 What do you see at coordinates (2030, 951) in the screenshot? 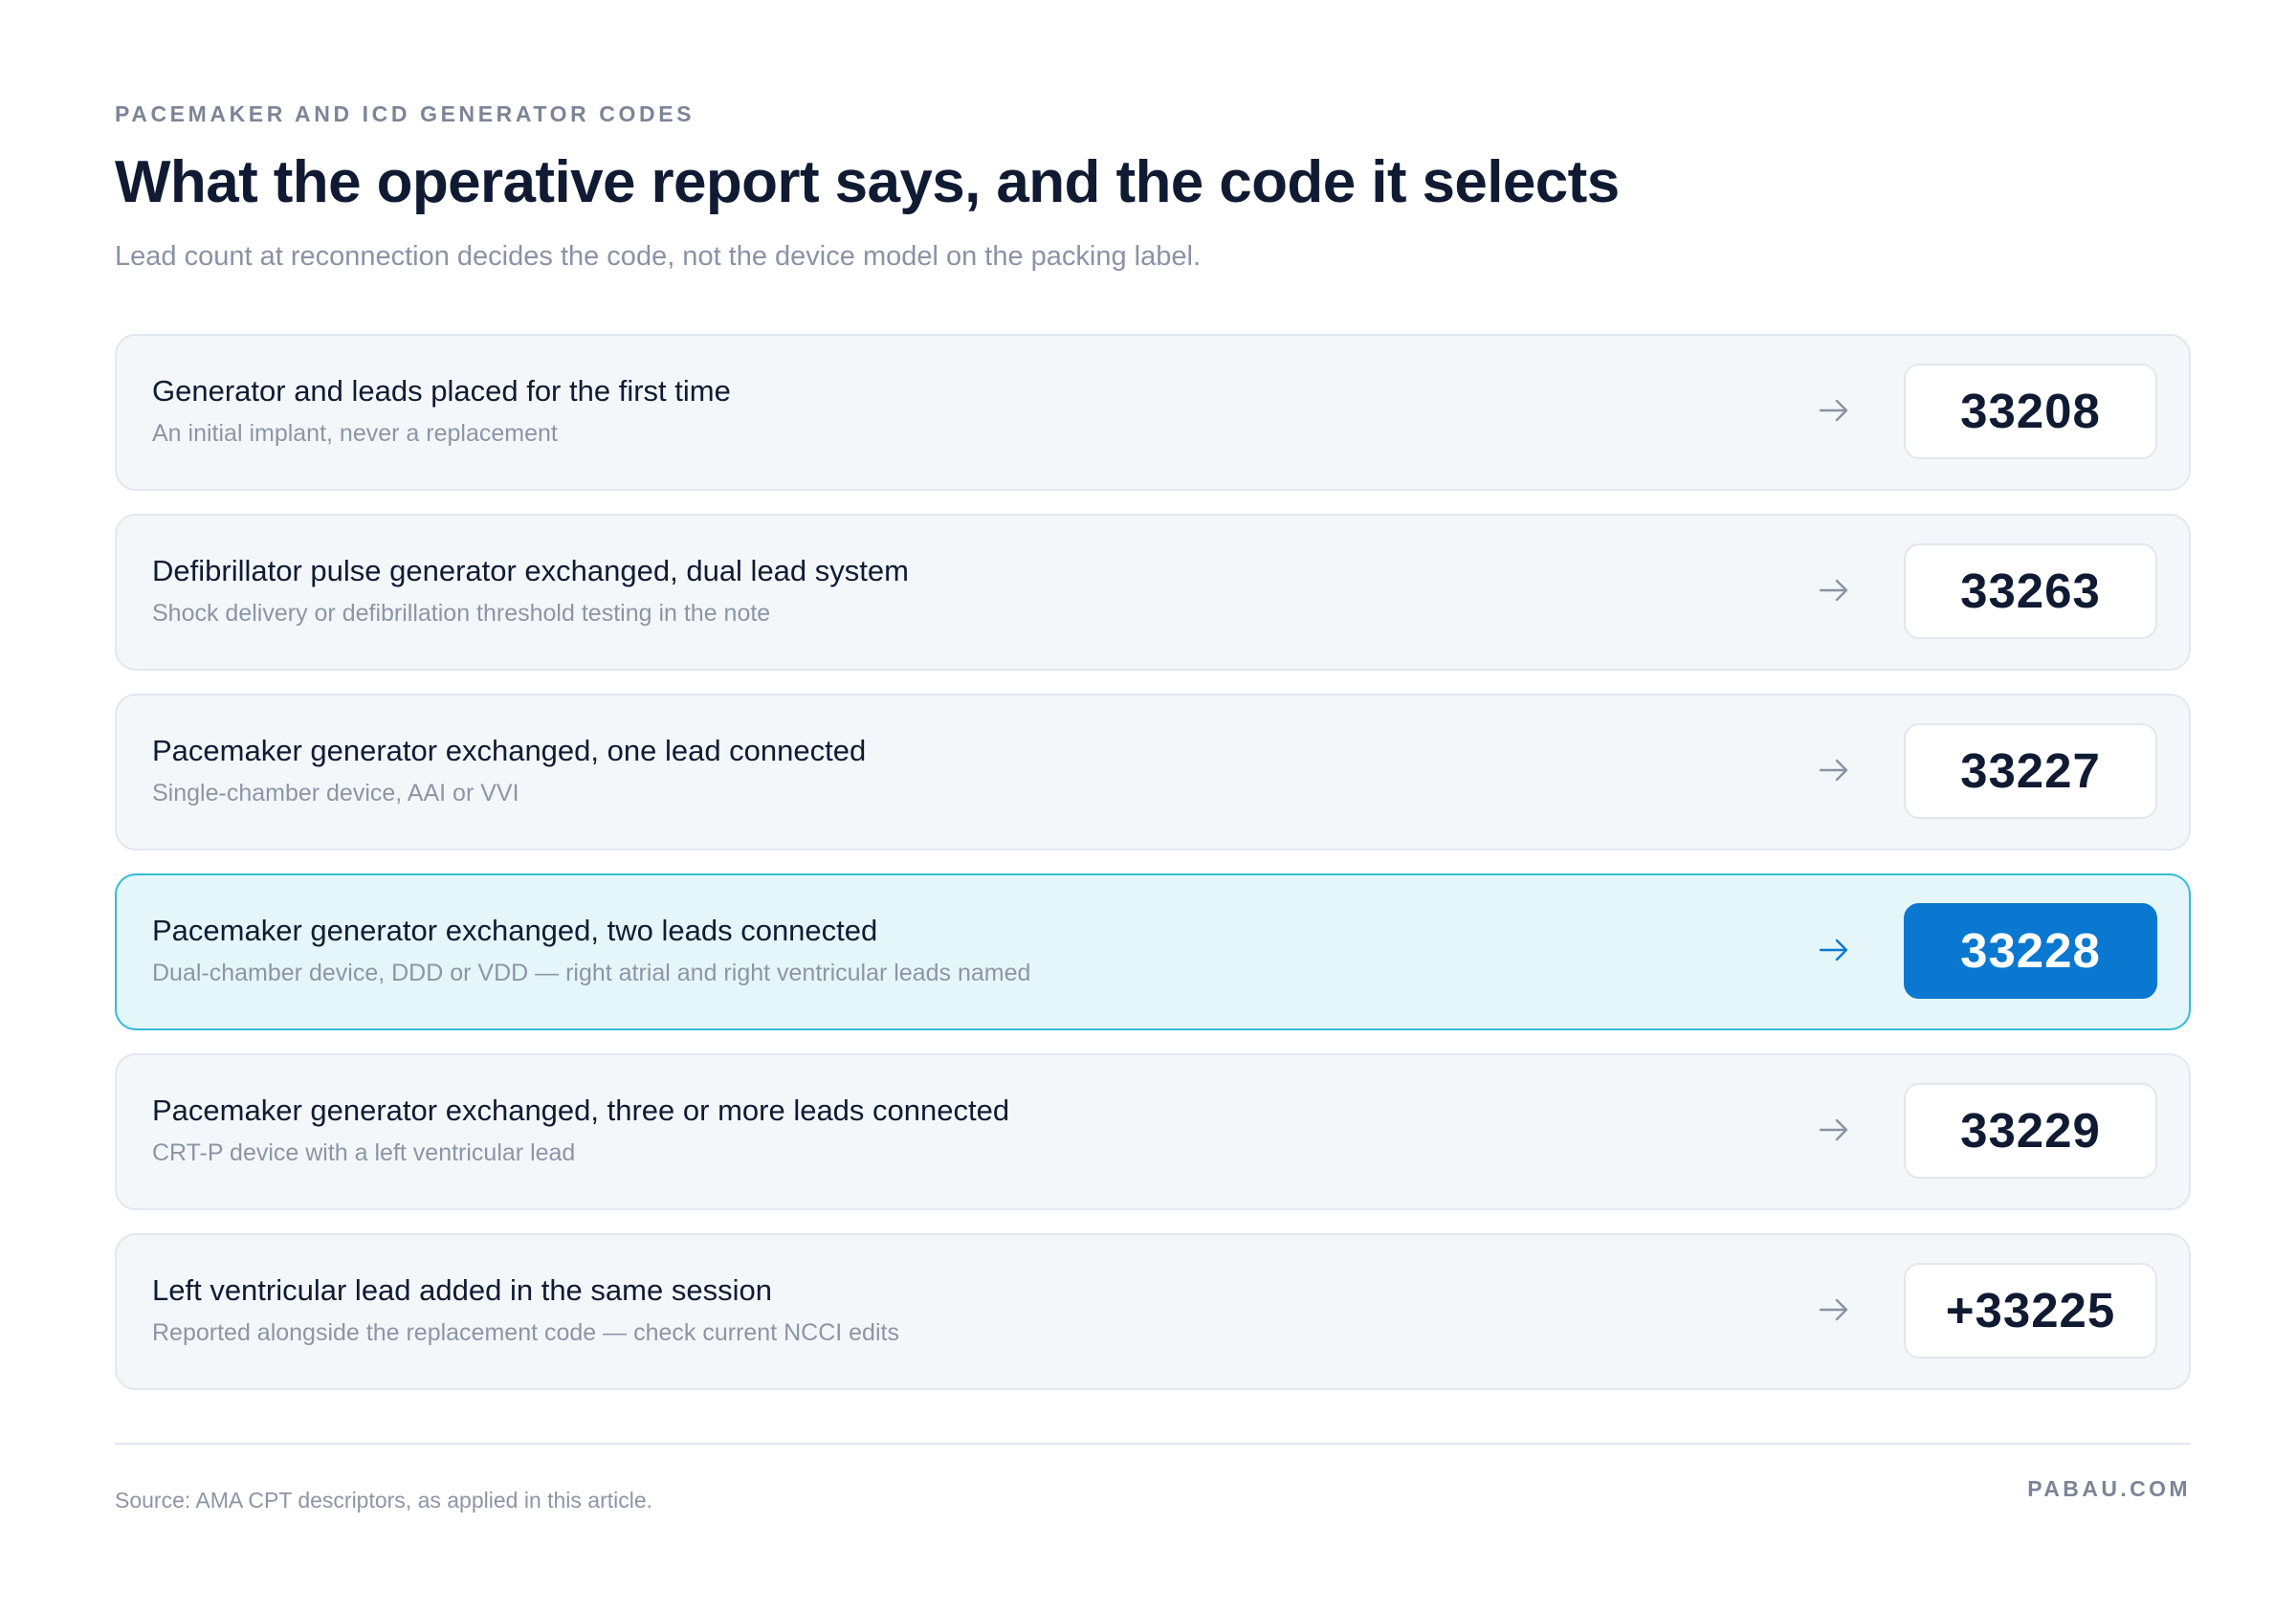
I see `code-badge: 33228` at bounding box center [2030, 951].